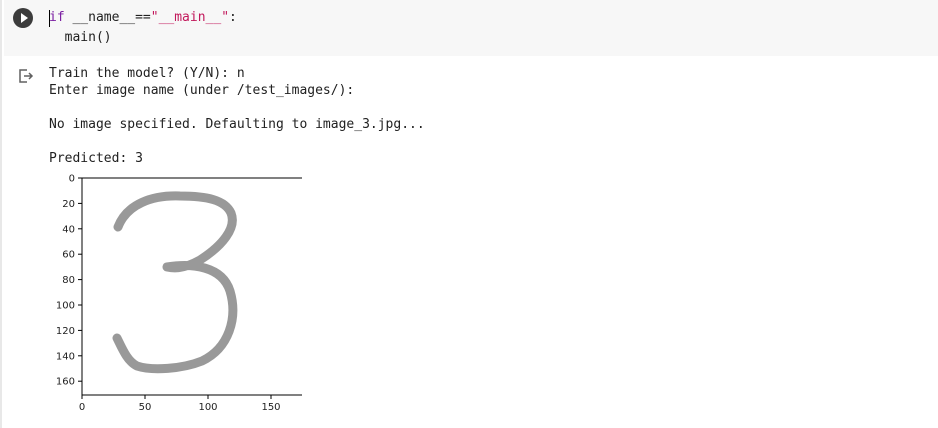 The height and width of the screenshot is (428, 938). Describe the element at coordinates (68, 255) in the screenshot. I see `y-tick-label: 60` at that location.